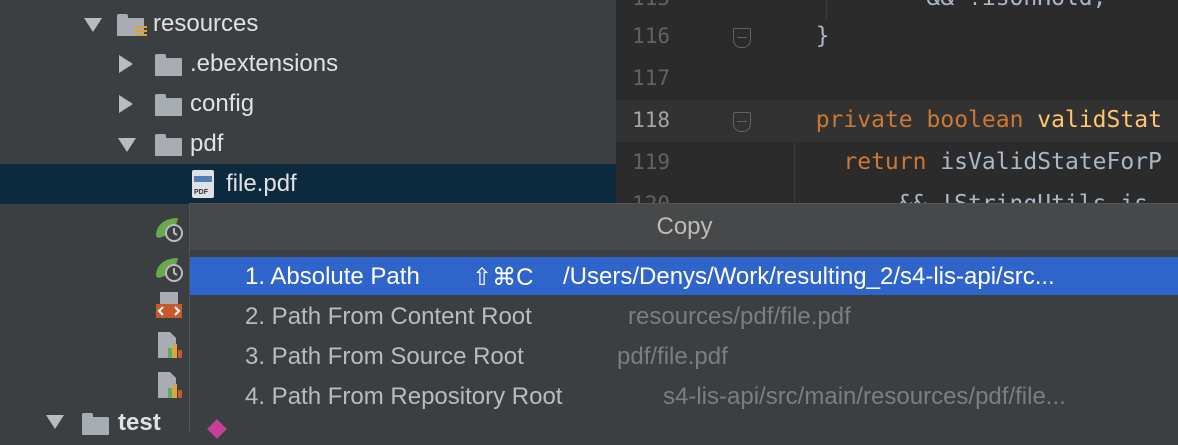  I want to click on html-template-icon, so click(169, 305).